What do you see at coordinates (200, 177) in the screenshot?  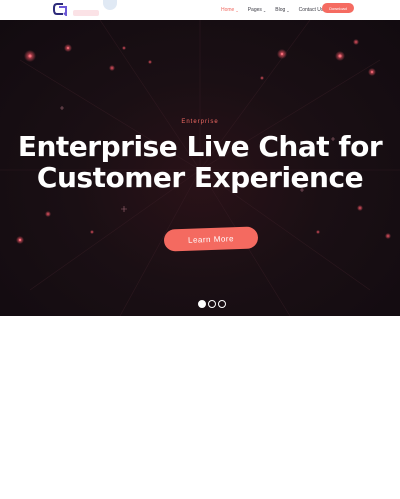 I see `hero-title-line-2: Customer Experience` at bounding box center [200, 177].